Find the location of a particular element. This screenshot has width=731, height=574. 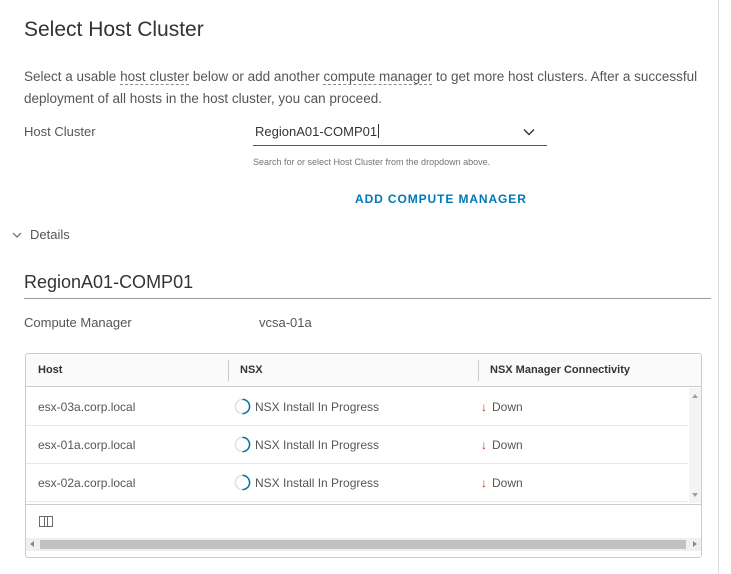

column-header-connectivity: NSX Manager Connectivity is located at coordinates (560, 370).